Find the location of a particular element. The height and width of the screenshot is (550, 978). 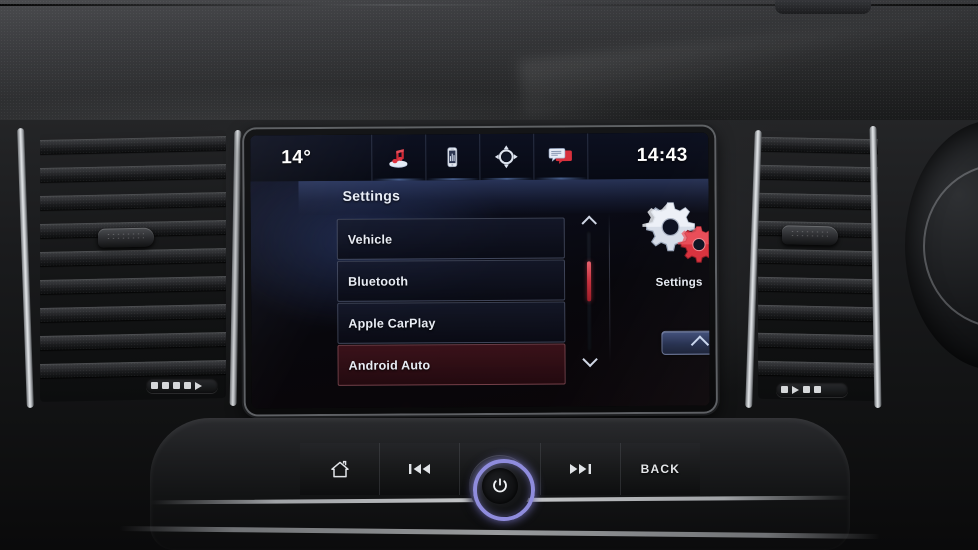

status-bar-app-icons is located at coordinates (479, 157).